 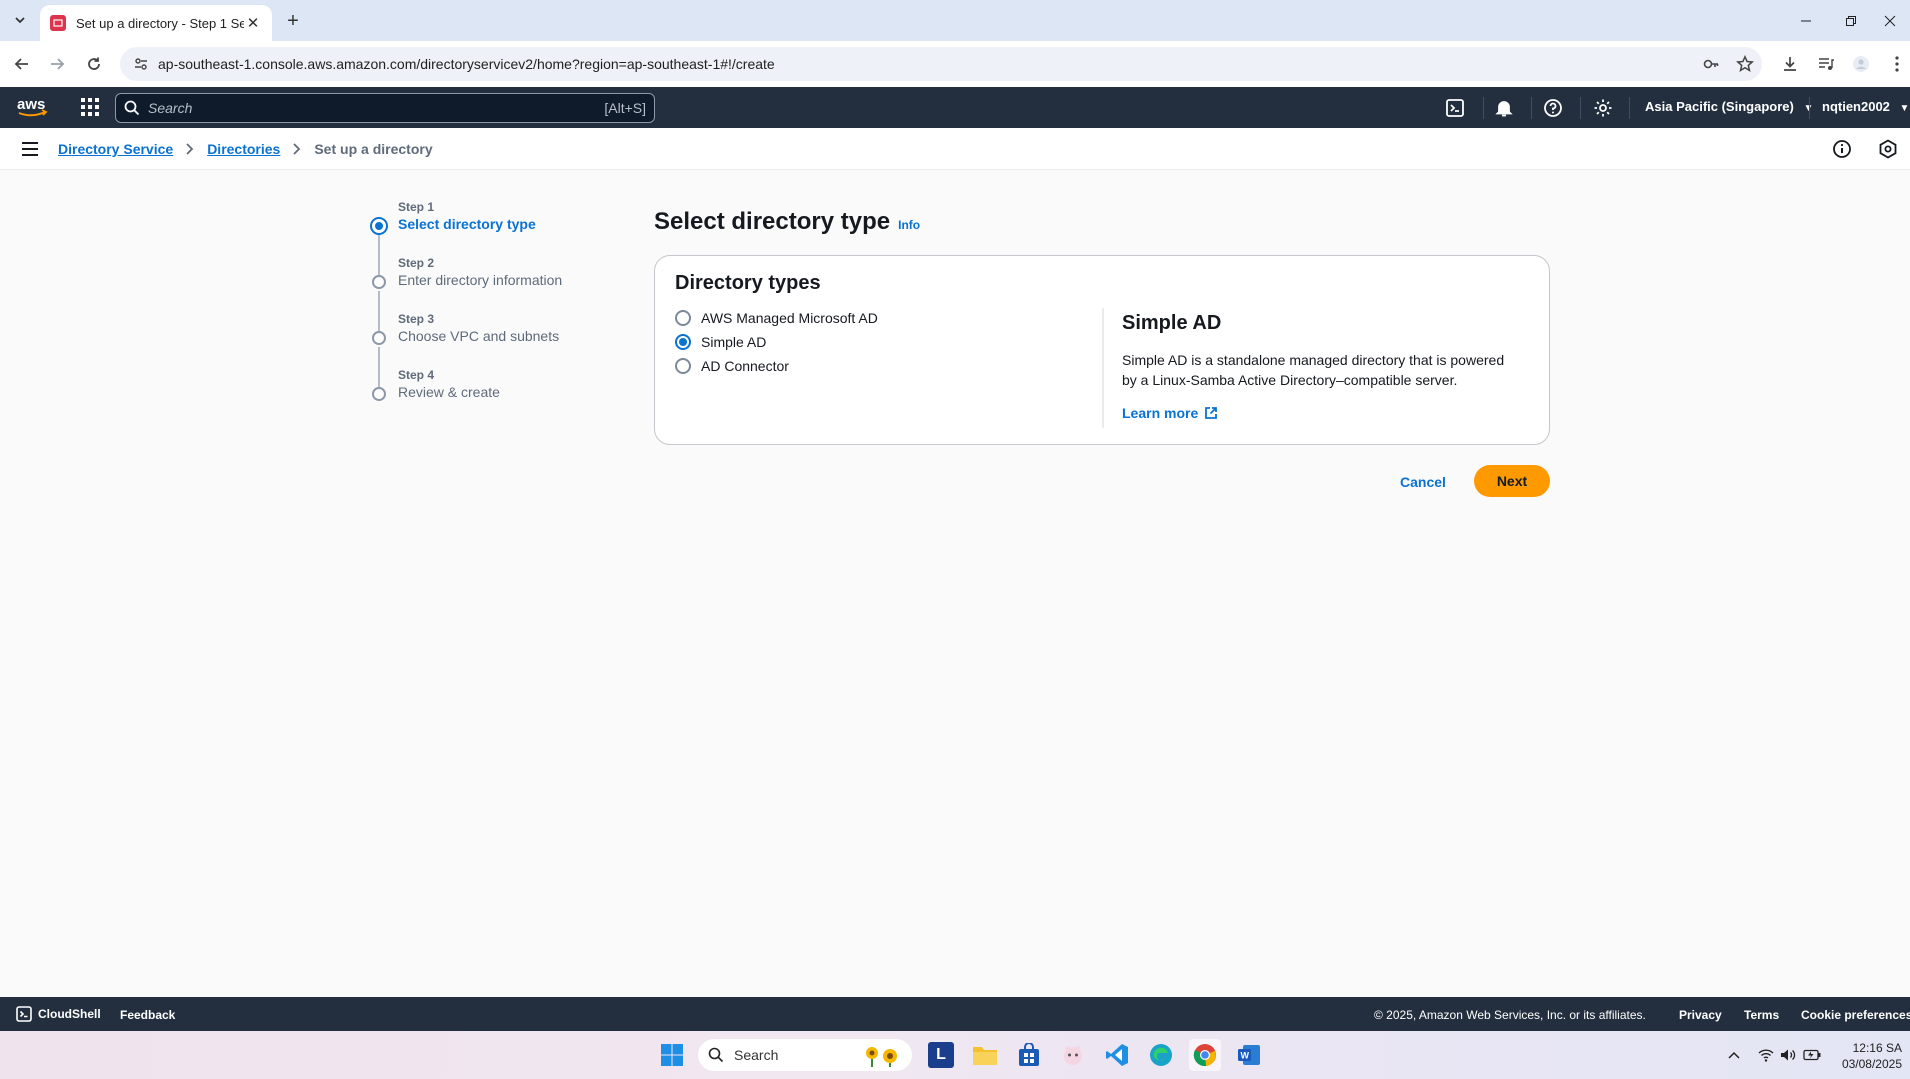 I want to click on browser-tab: Set up a directory - Step 1 Select ✕, so click(x=156, y=23).